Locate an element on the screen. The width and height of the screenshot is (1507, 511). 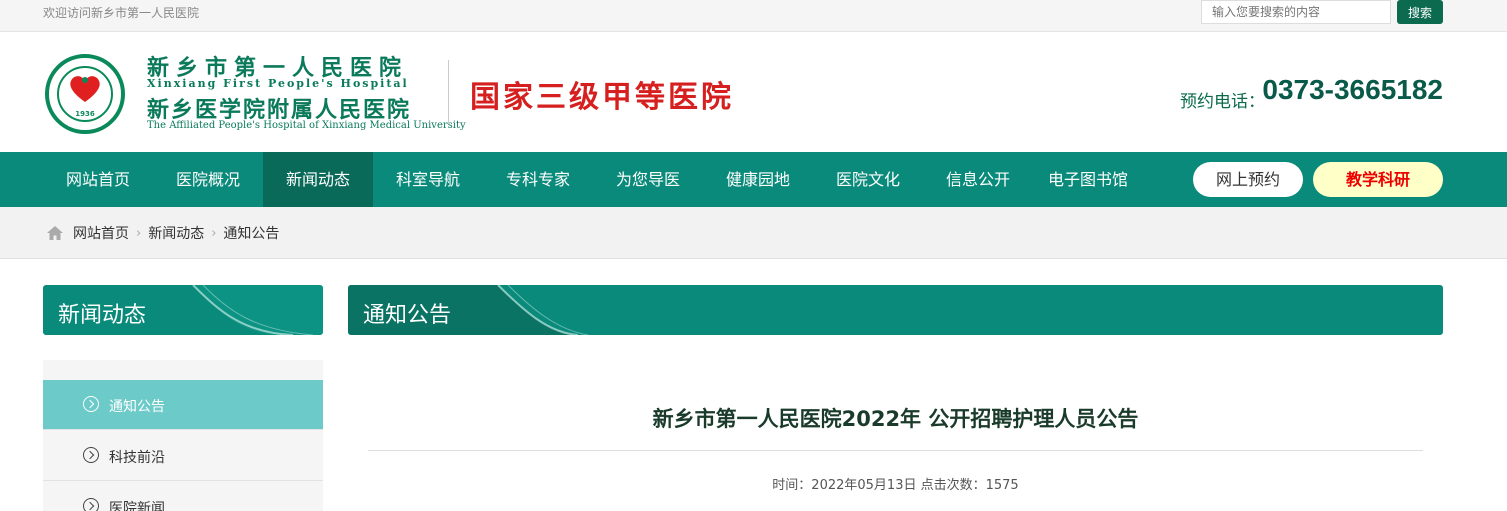
teaching-research-button: 教学科研 is located at coordinates (1378, 179).